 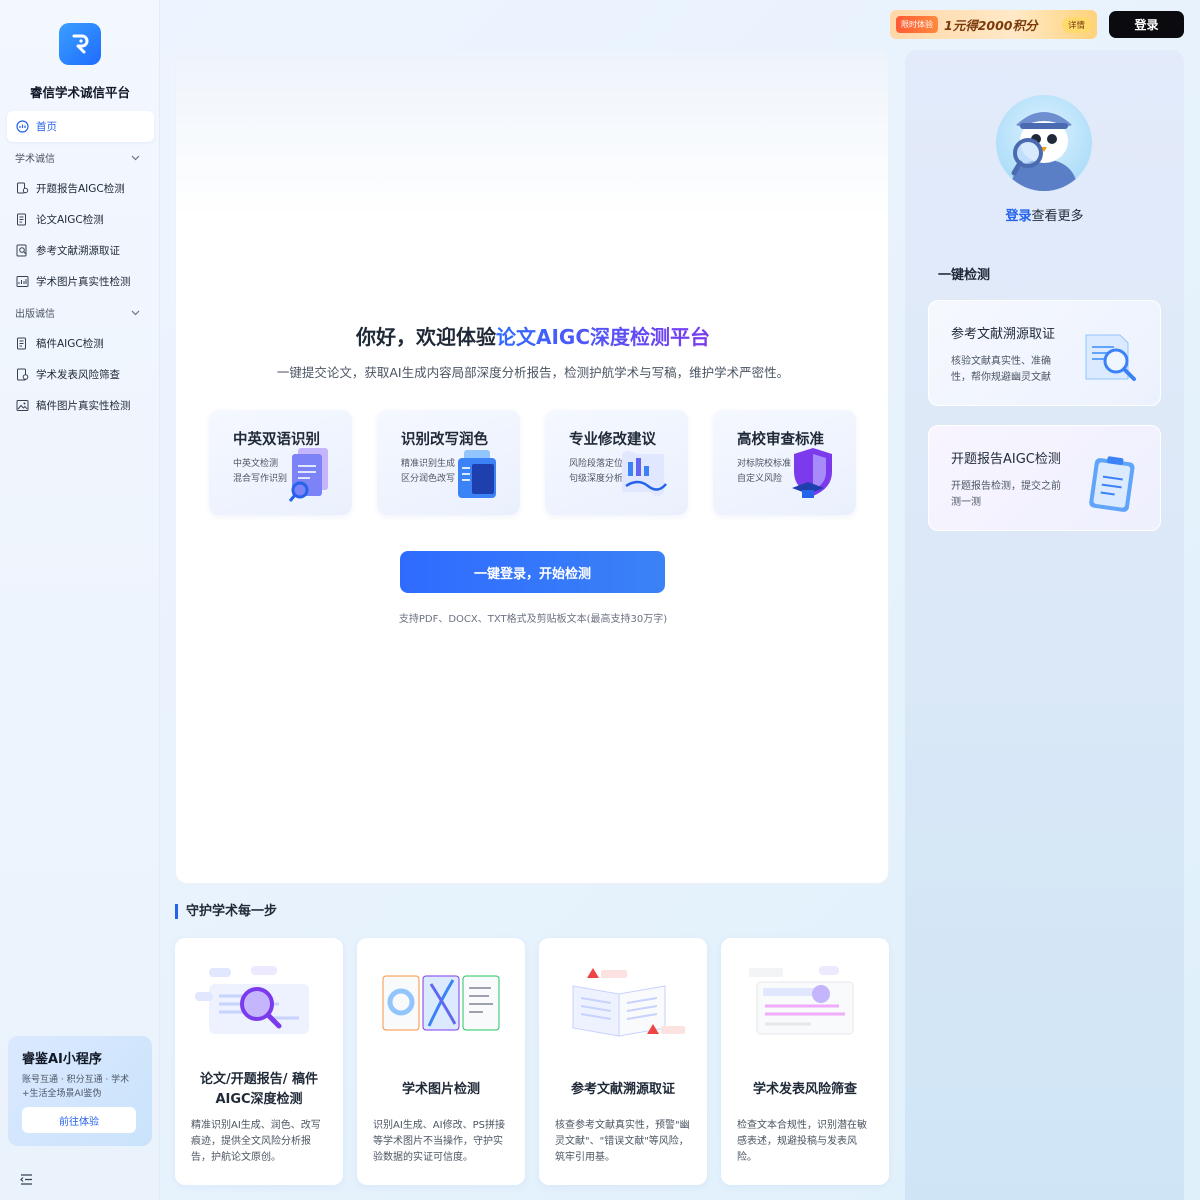 What do you see at coordinates (440, 1089) in the screenshot?
I see `step-card-title: 学术图片检测` at bounding box center [440, 1089].